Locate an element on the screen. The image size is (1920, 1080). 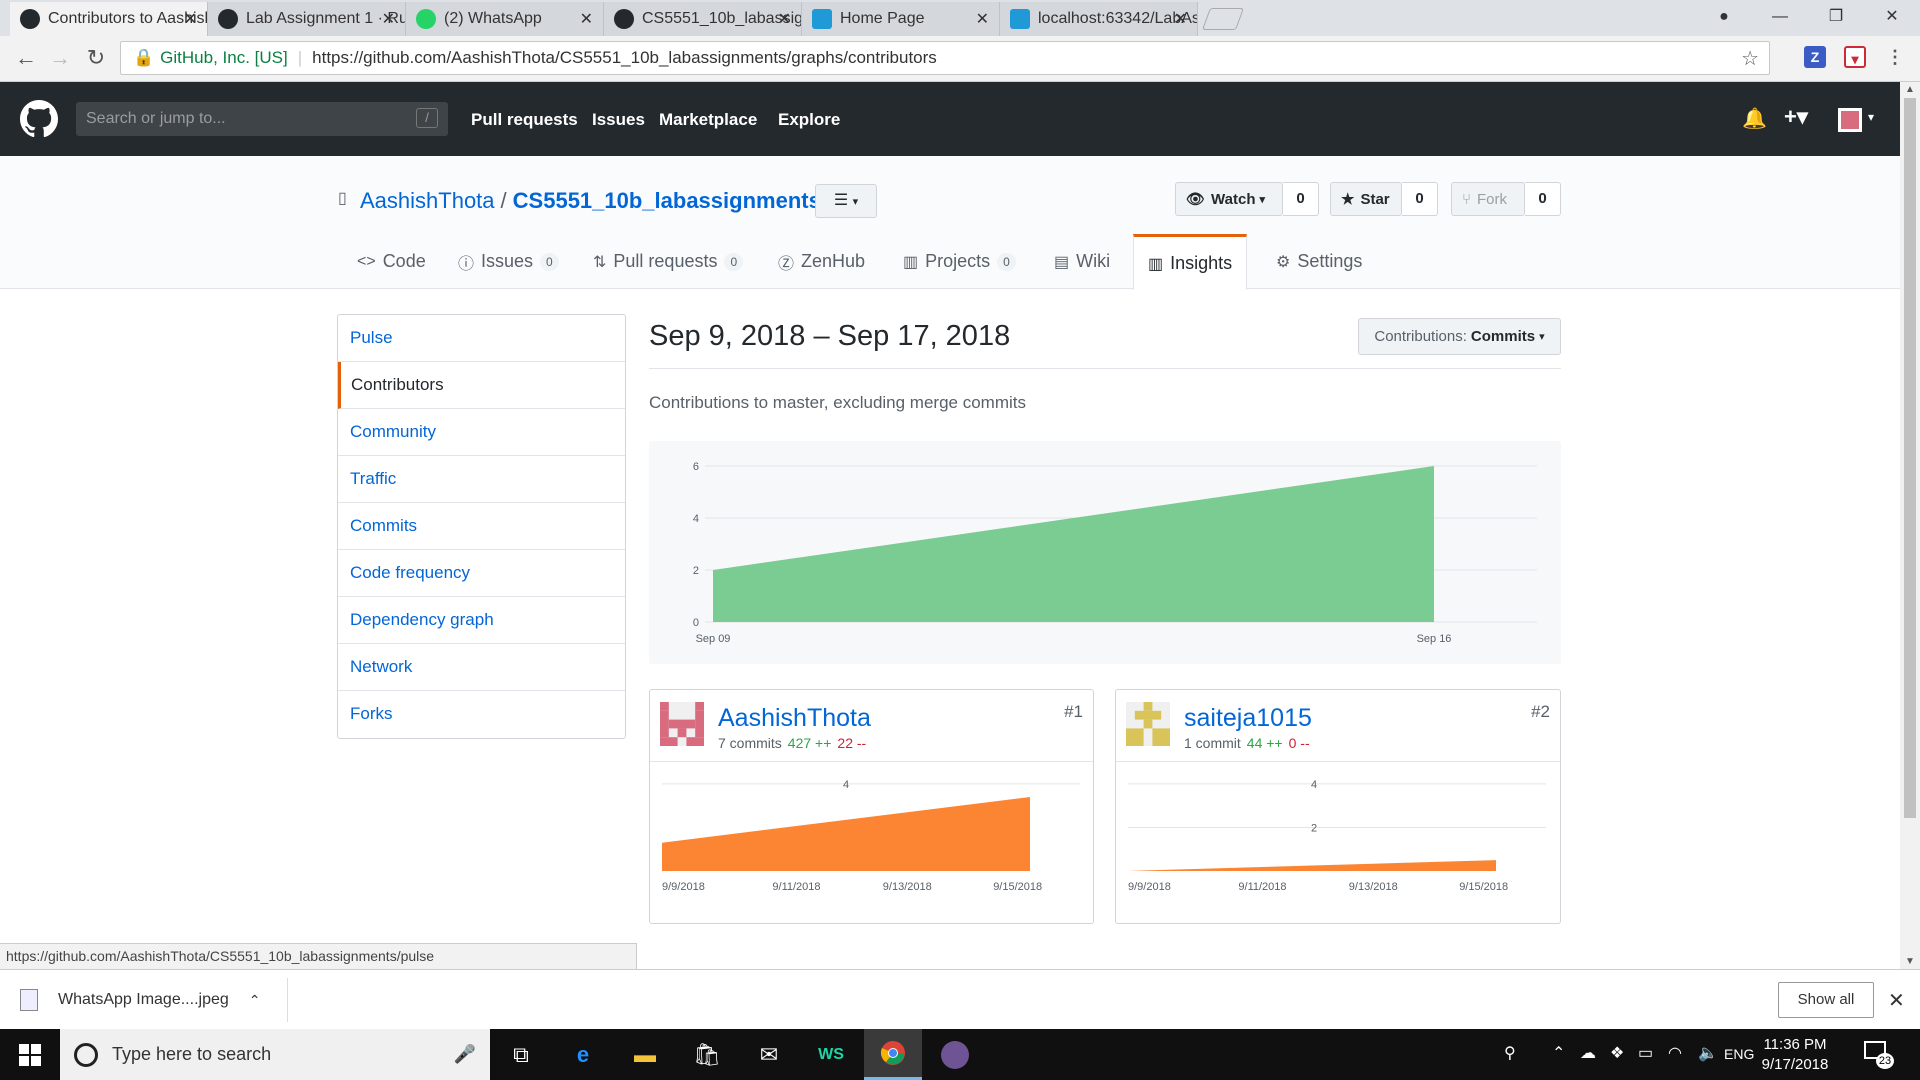
area-series is located at coordinates (846, 833).